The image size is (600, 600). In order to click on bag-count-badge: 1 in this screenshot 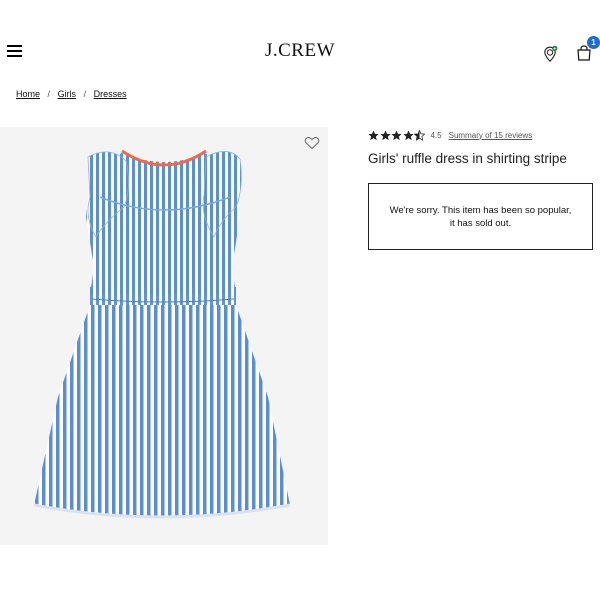, I will do `click(593, 42)`.